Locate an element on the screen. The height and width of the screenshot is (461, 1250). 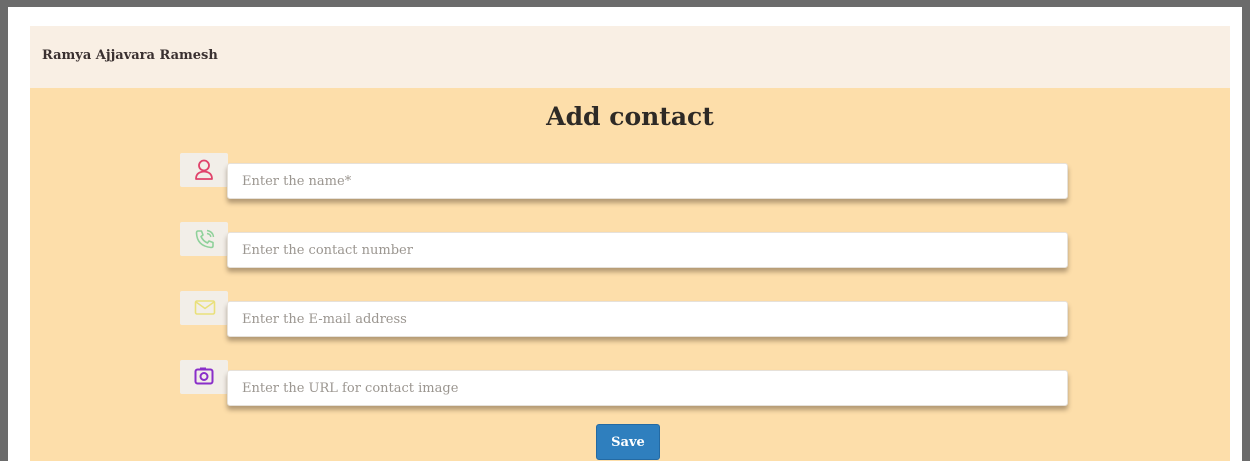
email-row is located at coordinates (625, 314).